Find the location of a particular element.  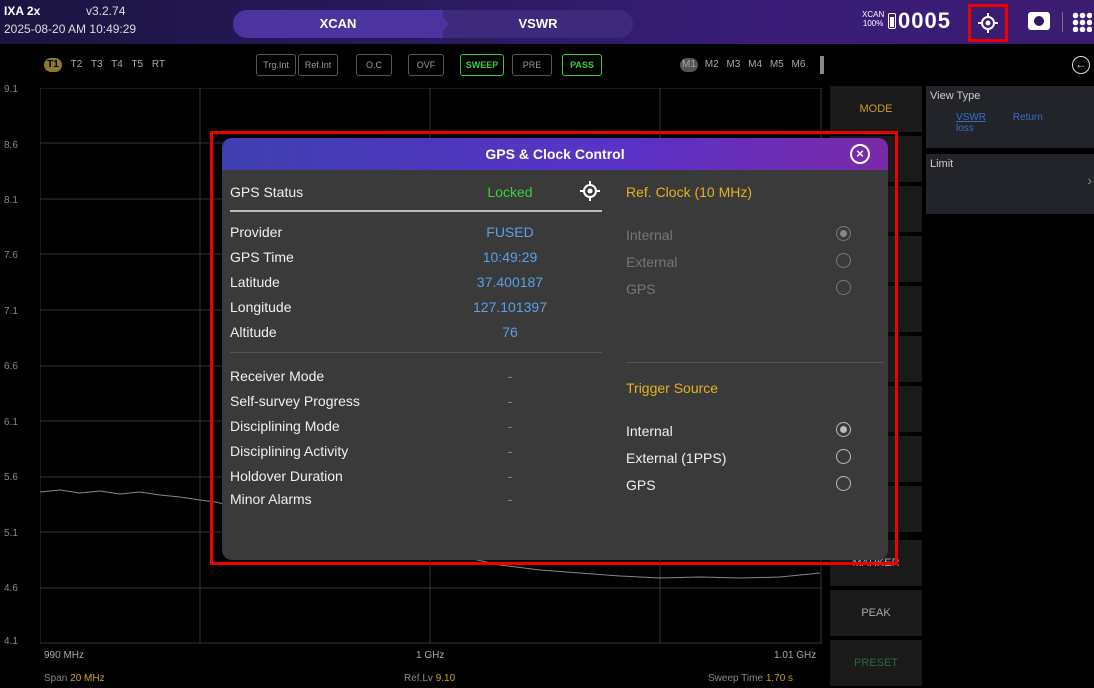

version-label: v3.2.74 is located at coordinates (106, 11).